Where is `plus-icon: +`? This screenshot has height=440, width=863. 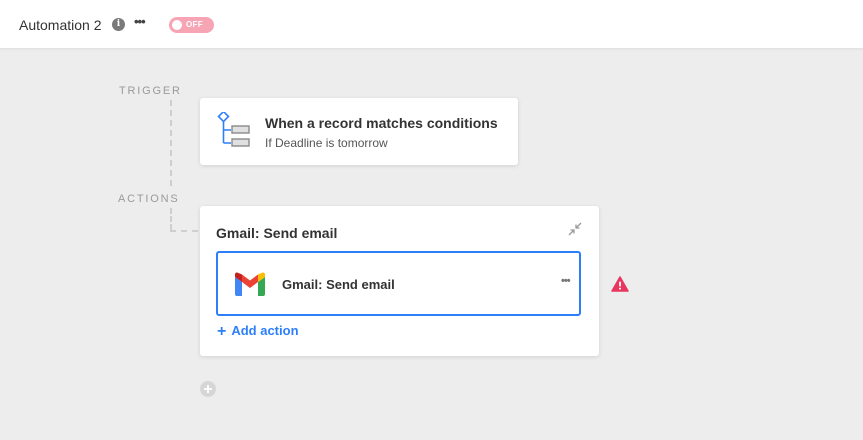 plus-icon: + is located at coordinates (222, 331).